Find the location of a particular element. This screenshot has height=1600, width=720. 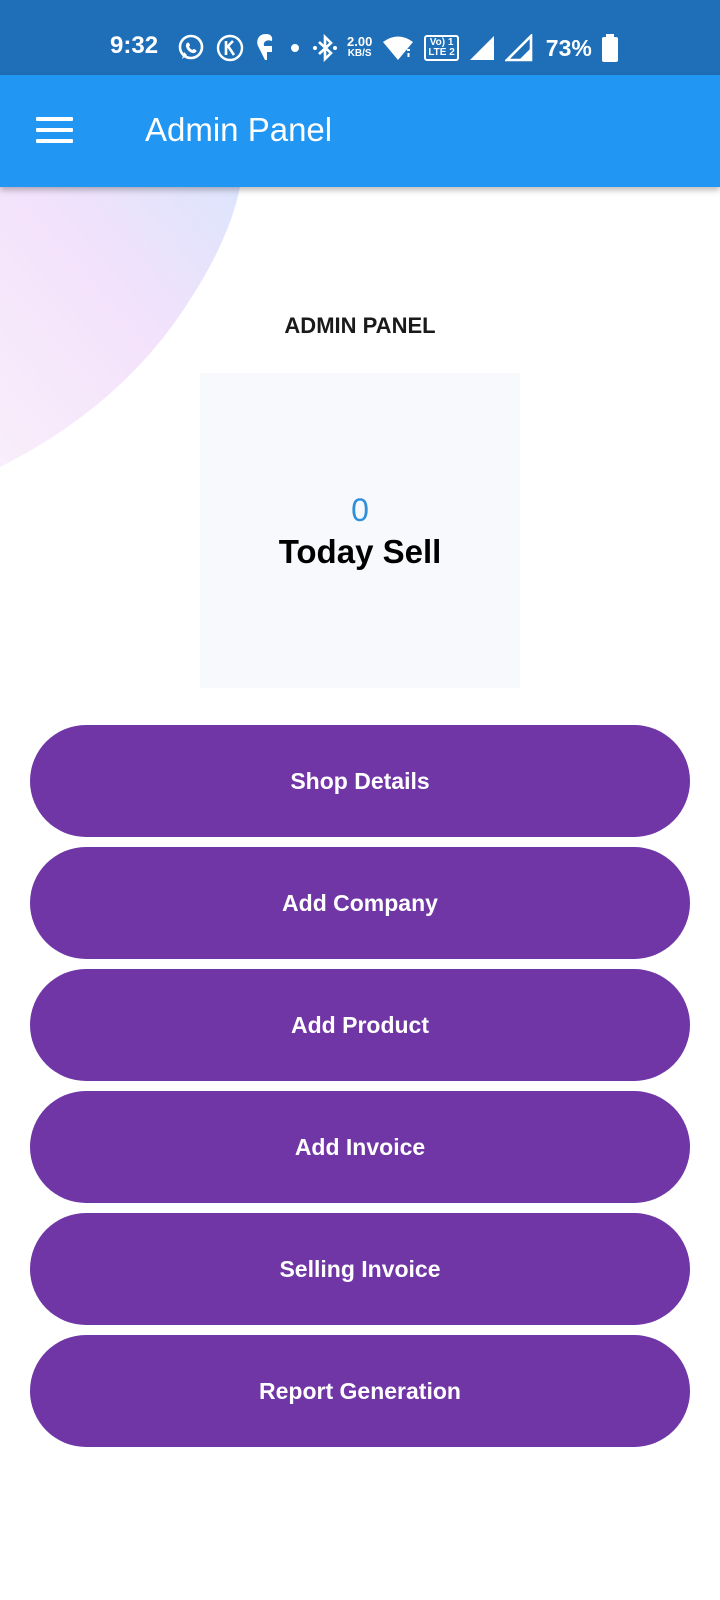

today-sell-value: 0 is located at coordinates (360, 510).